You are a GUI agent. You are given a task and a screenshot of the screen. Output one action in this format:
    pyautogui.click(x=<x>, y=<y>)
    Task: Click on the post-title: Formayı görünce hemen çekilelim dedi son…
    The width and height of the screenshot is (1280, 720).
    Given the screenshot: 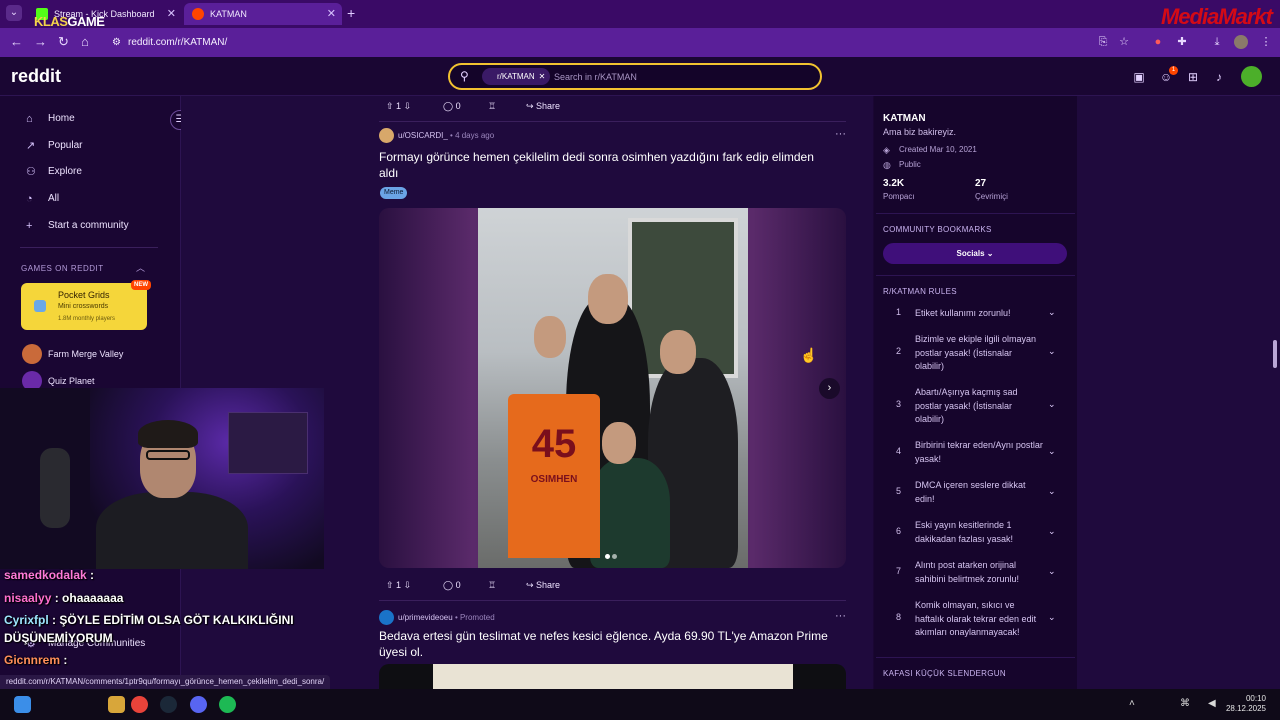 What is the action you would take?
    pyautogui.click(x=604, y=165)
    